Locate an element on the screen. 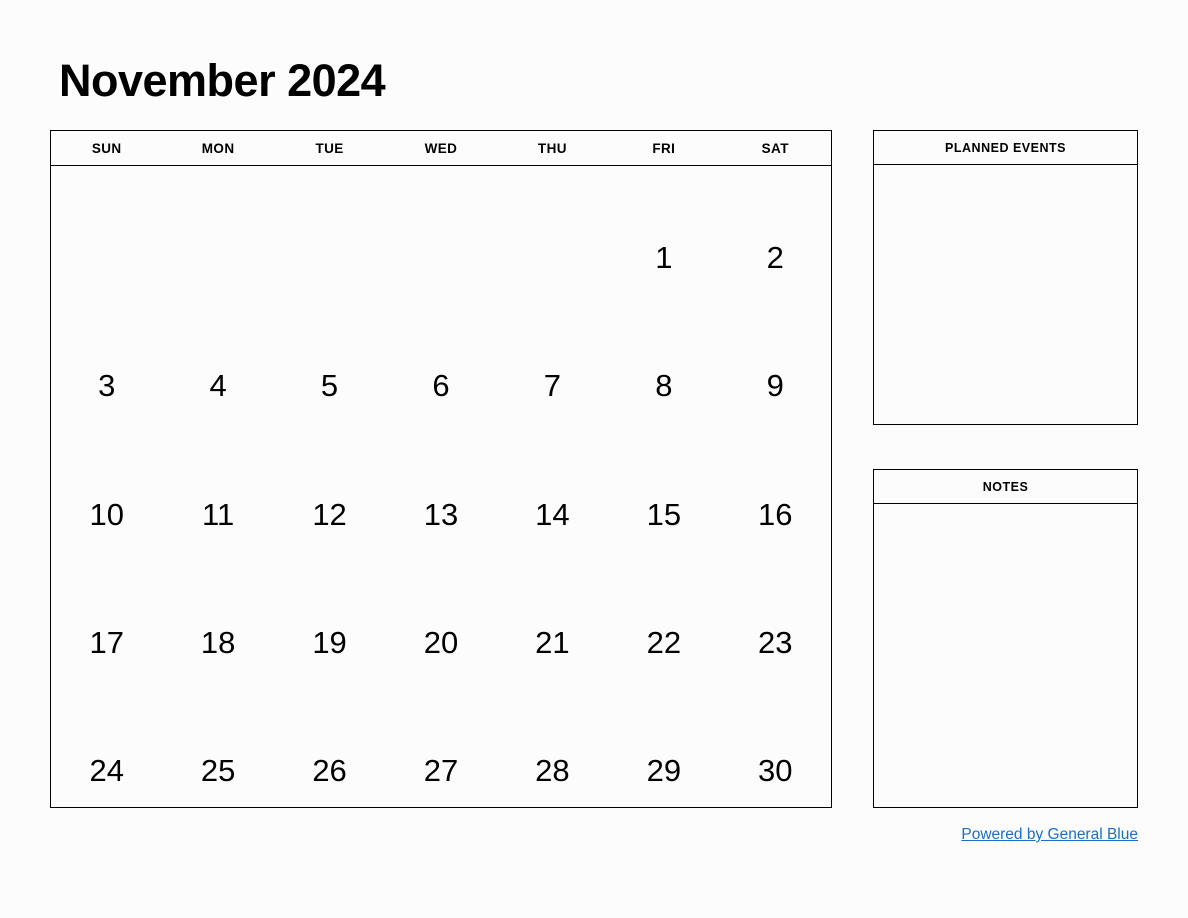  day-cell: 15 is located at coordinates (663, 486).